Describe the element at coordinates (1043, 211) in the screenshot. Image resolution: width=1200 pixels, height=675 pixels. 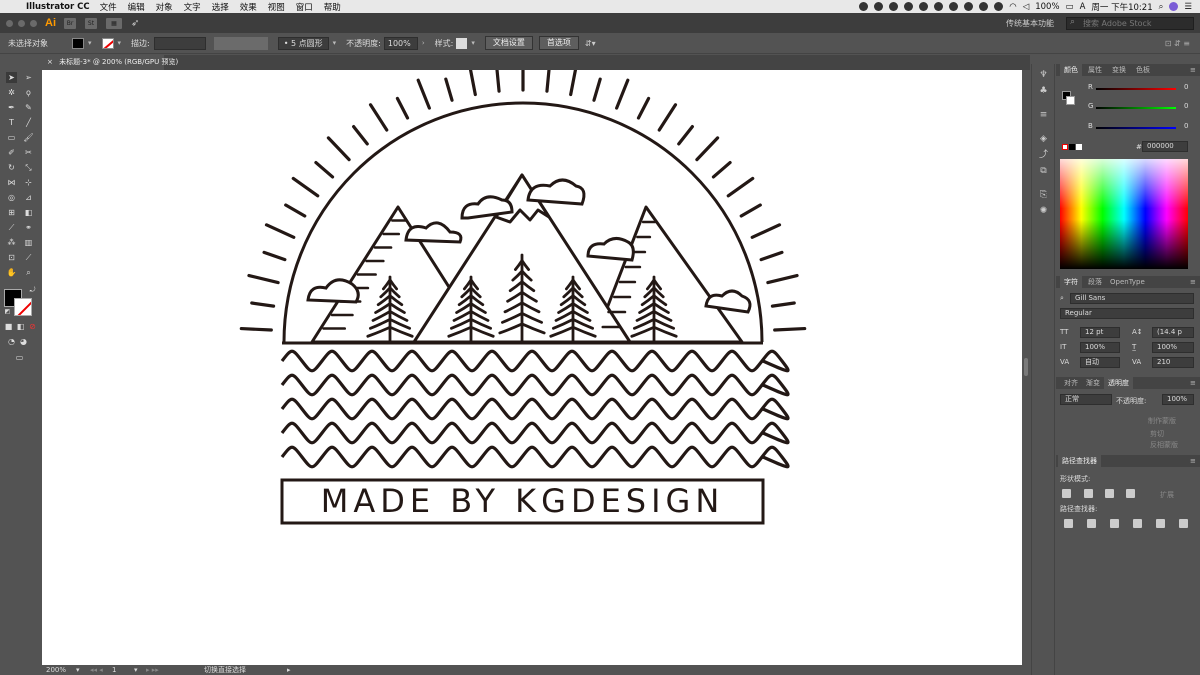
I see `appearance-icon: ✺` at that location.